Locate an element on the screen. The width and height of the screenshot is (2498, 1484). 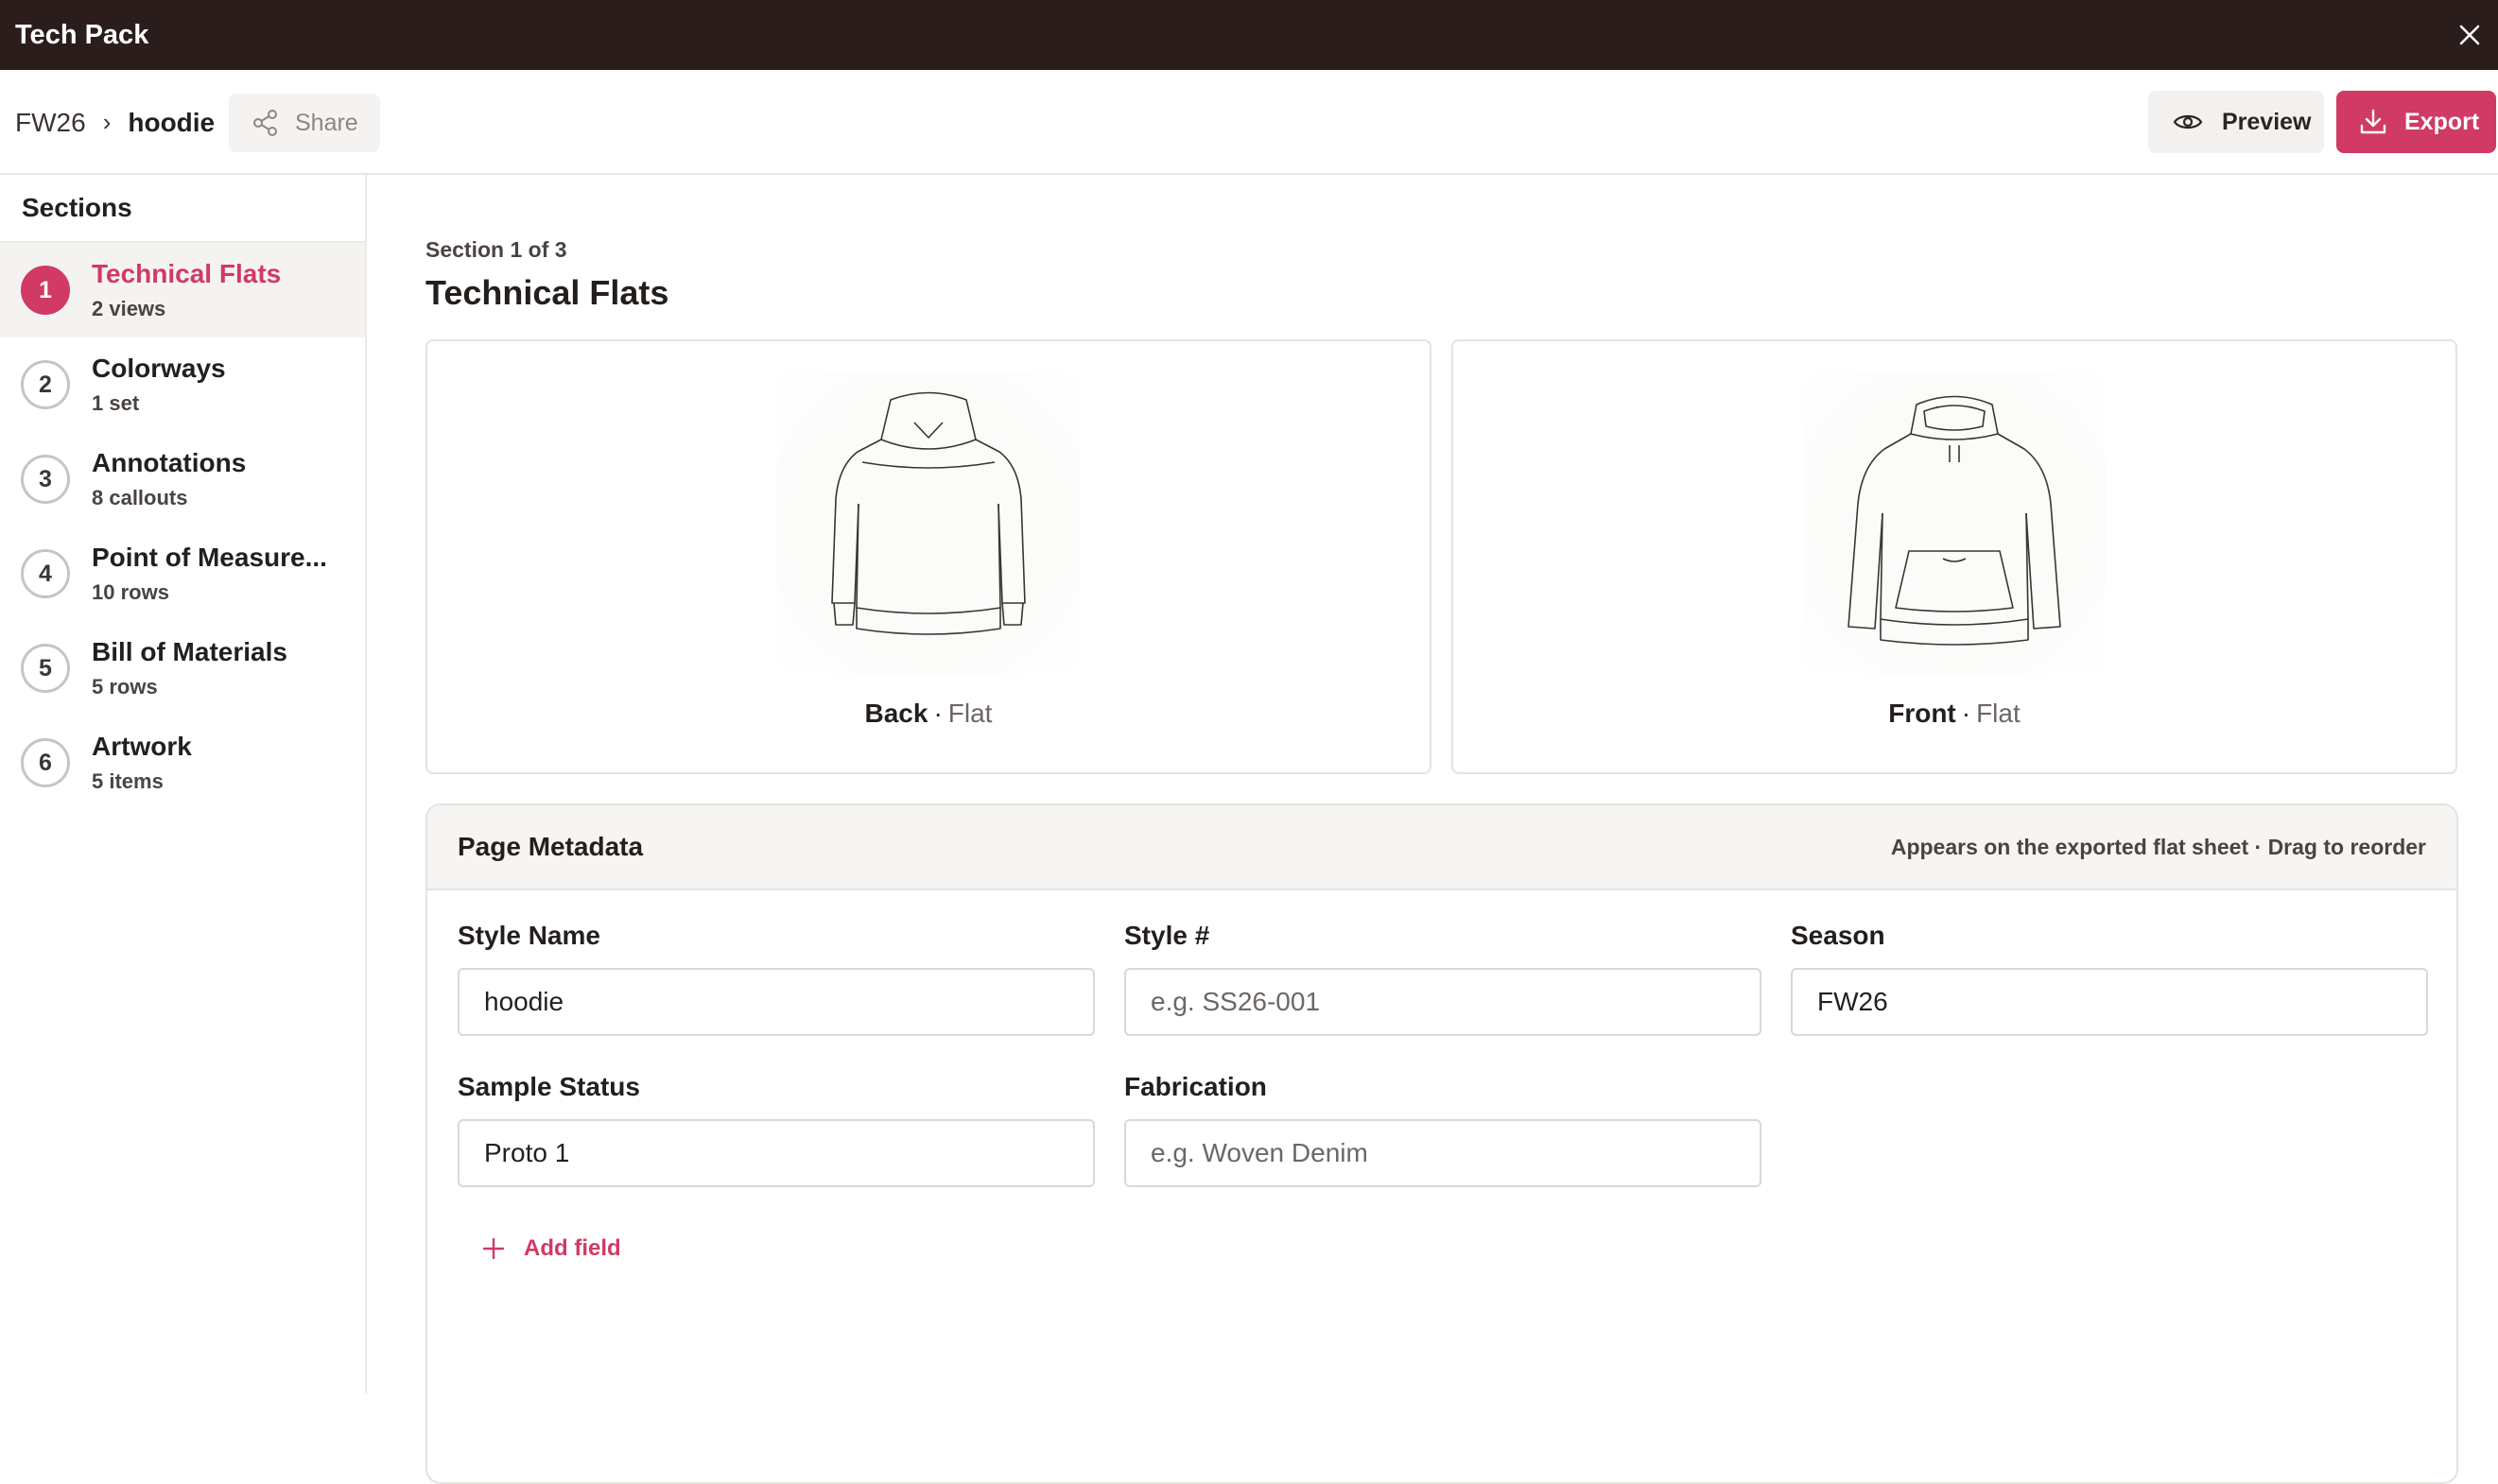
field-season: Season FW26 is located at coordinates (2109, 979).